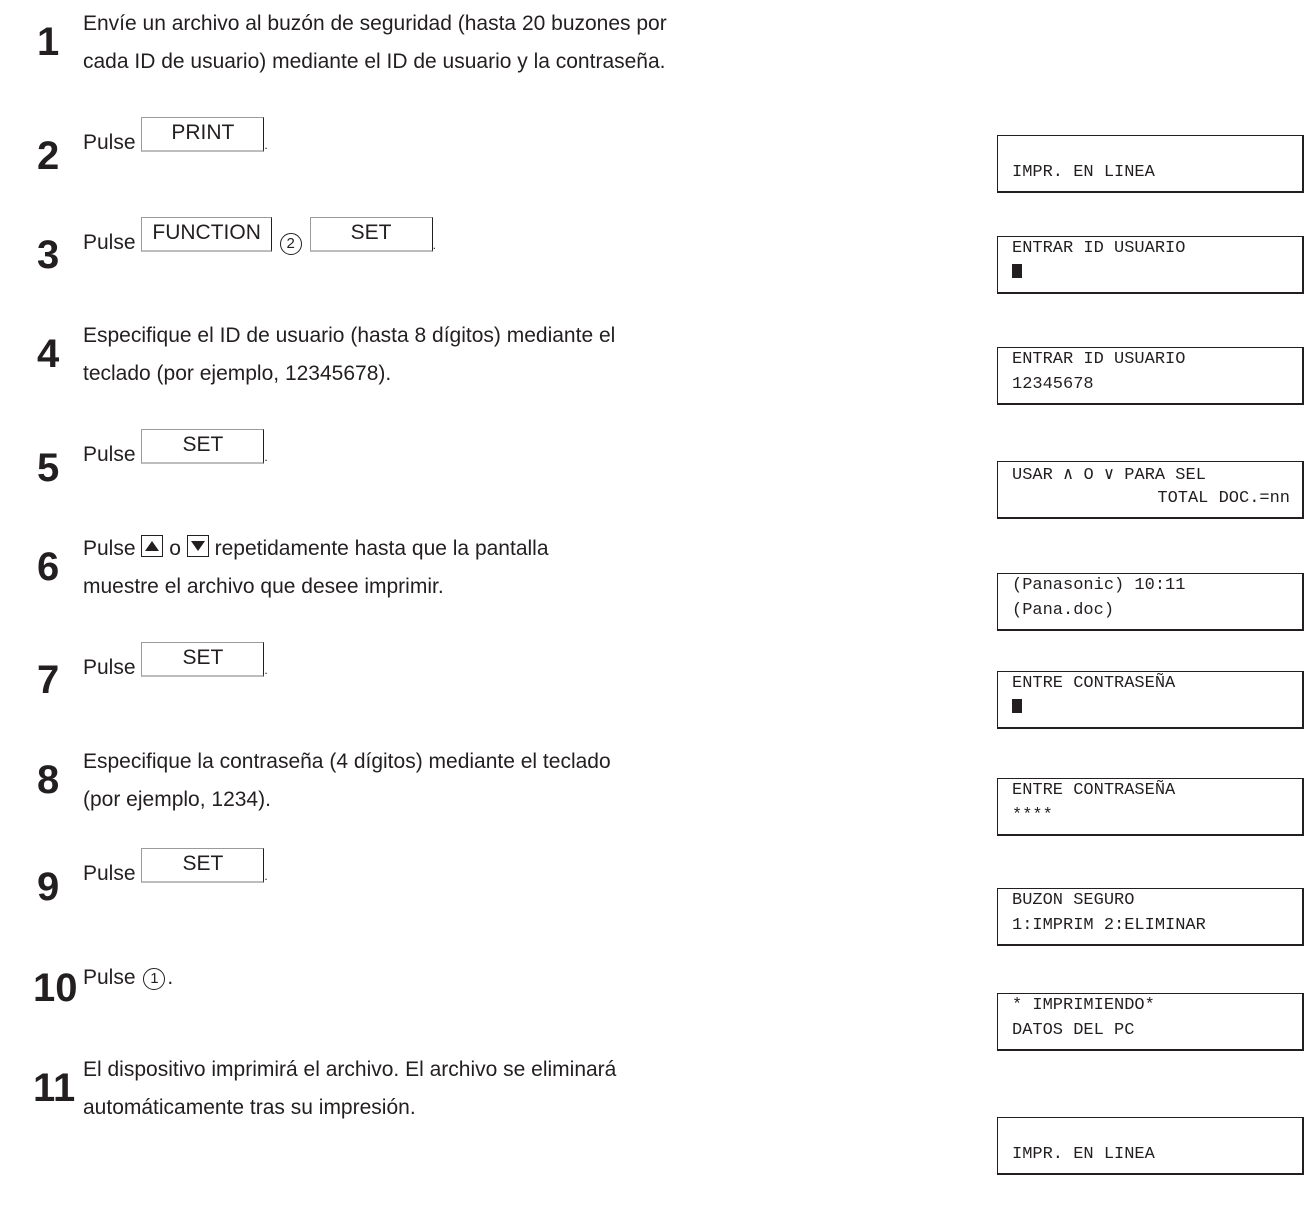 The height and width of the screenshot is (1209, 1306). What do you see at coordinates (48, 156) in the screenshot?
I see `step-number: 2` at bounding box center [48, 156].